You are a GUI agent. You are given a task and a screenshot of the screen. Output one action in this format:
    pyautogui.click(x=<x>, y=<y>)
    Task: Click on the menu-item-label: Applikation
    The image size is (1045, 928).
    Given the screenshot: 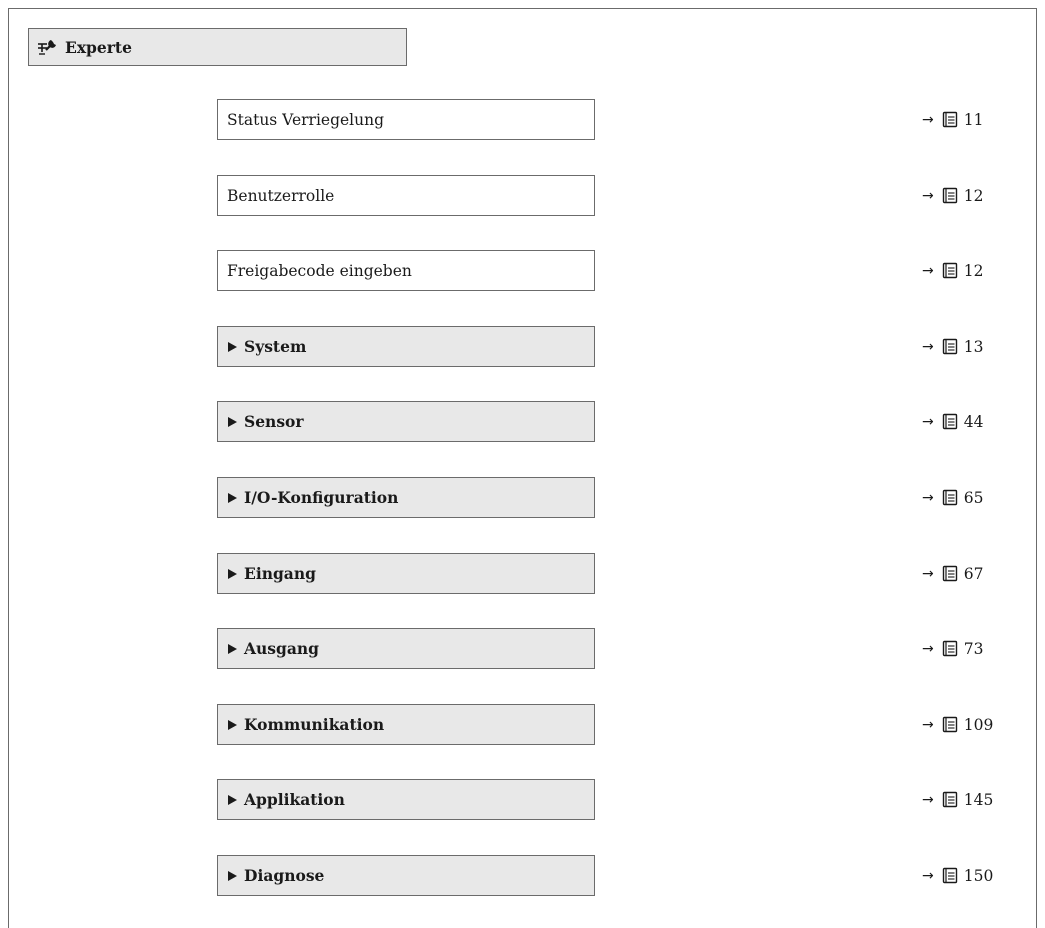 What is the action you would take?
    pyautogui.click(x=294, y=799)
    